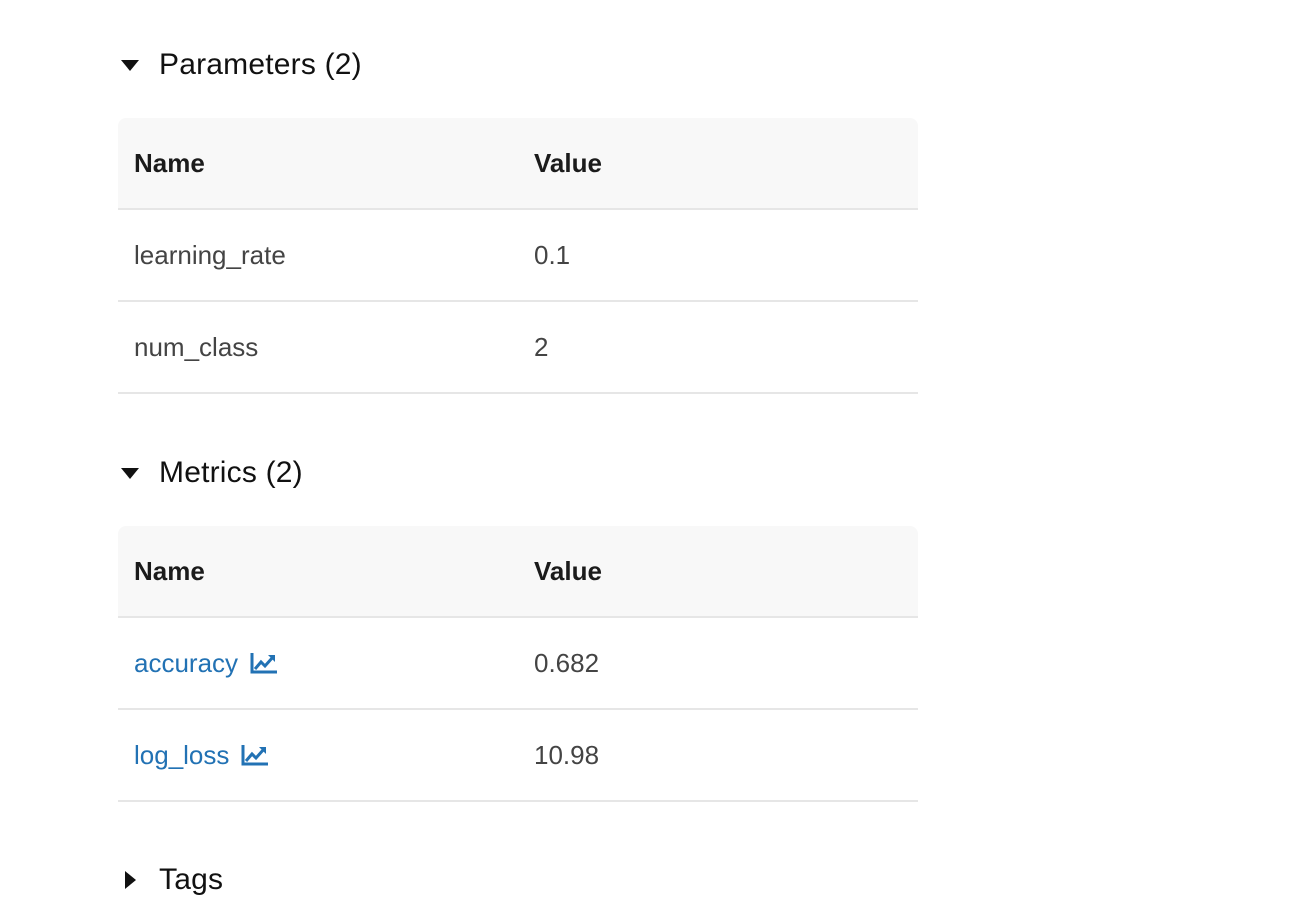 The width and height of the screenshot is (1302, 900). I want to click on param-value: 2, so click(541, 346).